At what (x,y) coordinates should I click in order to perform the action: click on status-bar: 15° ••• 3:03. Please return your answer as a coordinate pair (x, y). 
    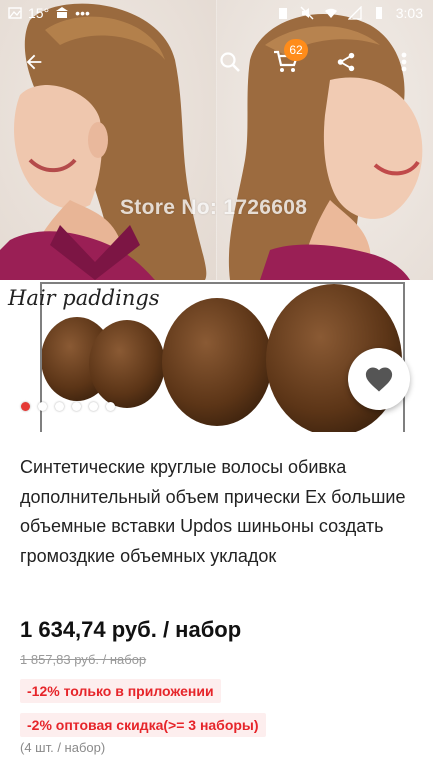
    Looking at the image, I should click on (216, 14).